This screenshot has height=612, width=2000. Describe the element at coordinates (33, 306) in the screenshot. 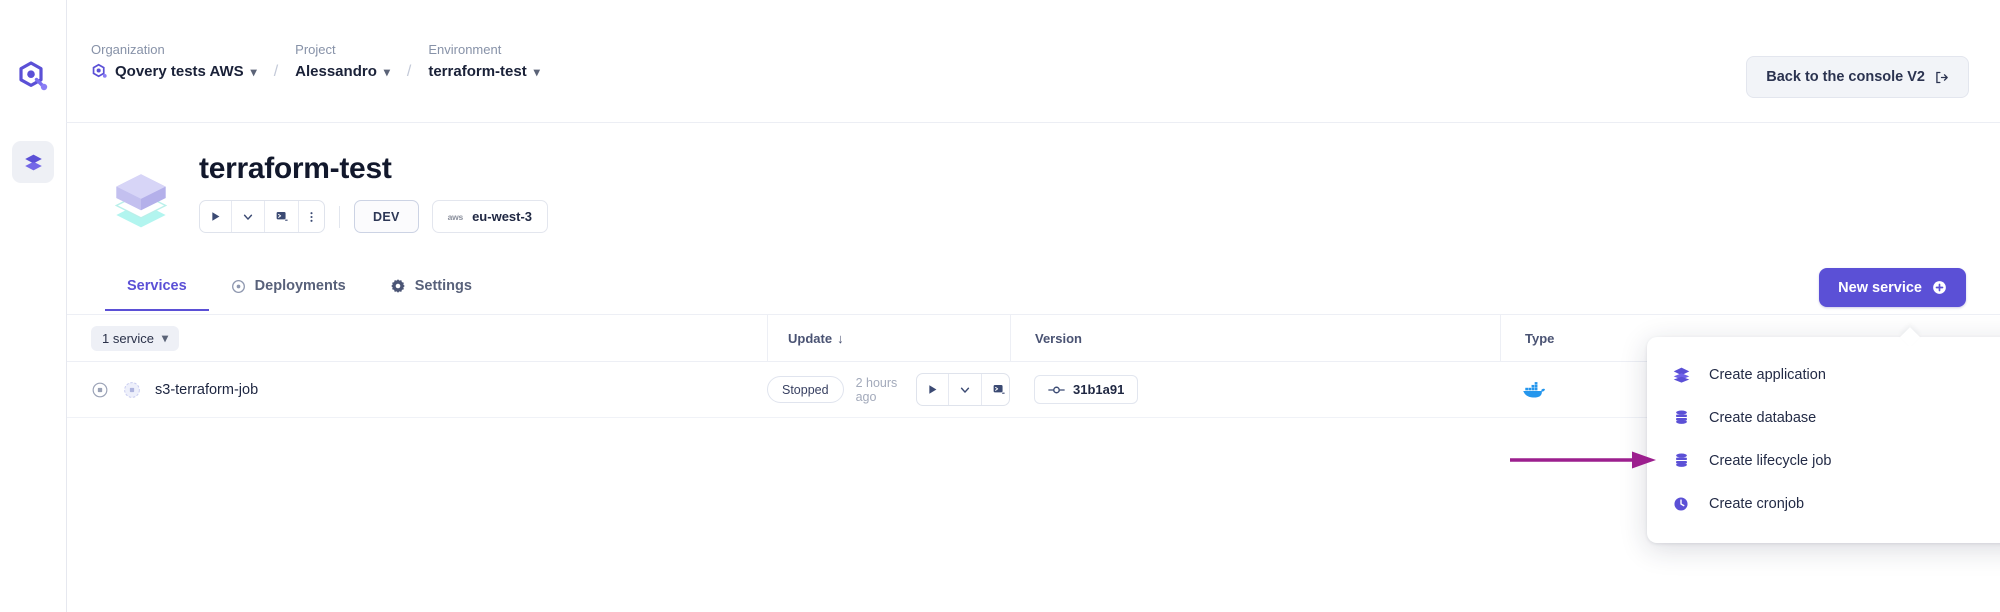

I see `left-rail` at that location.